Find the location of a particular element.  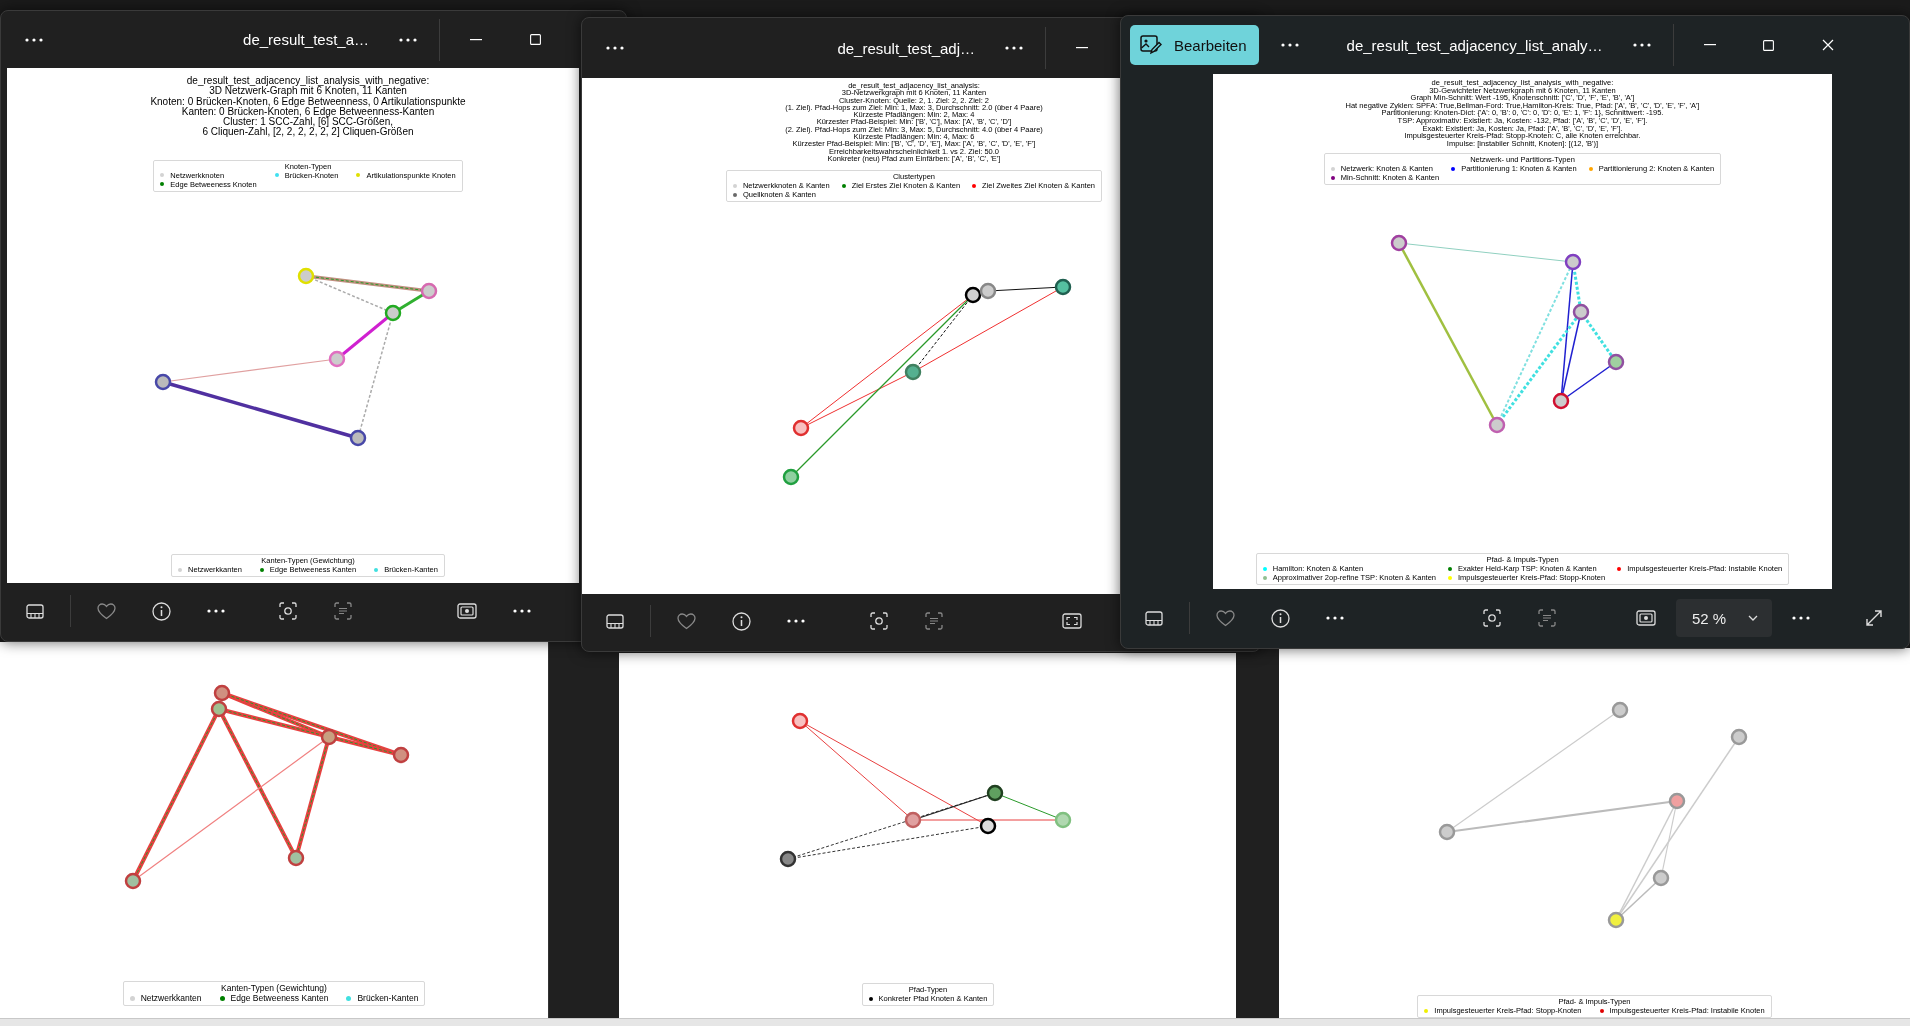

legend-label: Brücken-Kanten is located at coordinates (388, 998).